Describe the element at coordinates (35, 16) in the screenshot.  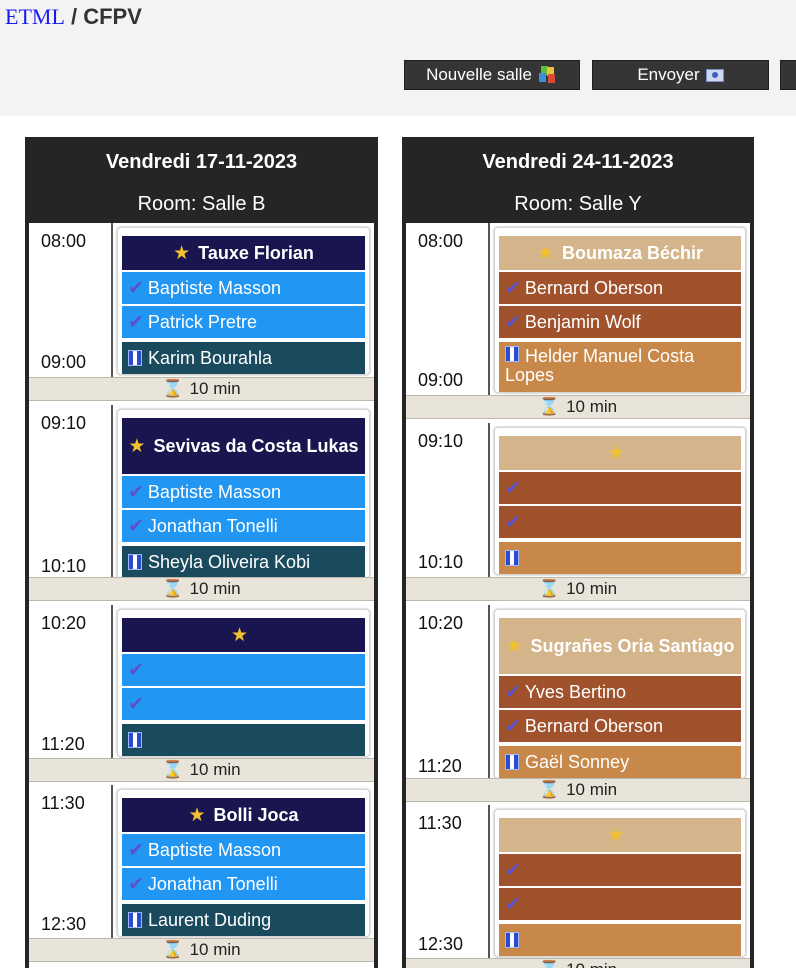
I see `breadcrumb-etml-link: ETML` at that location.